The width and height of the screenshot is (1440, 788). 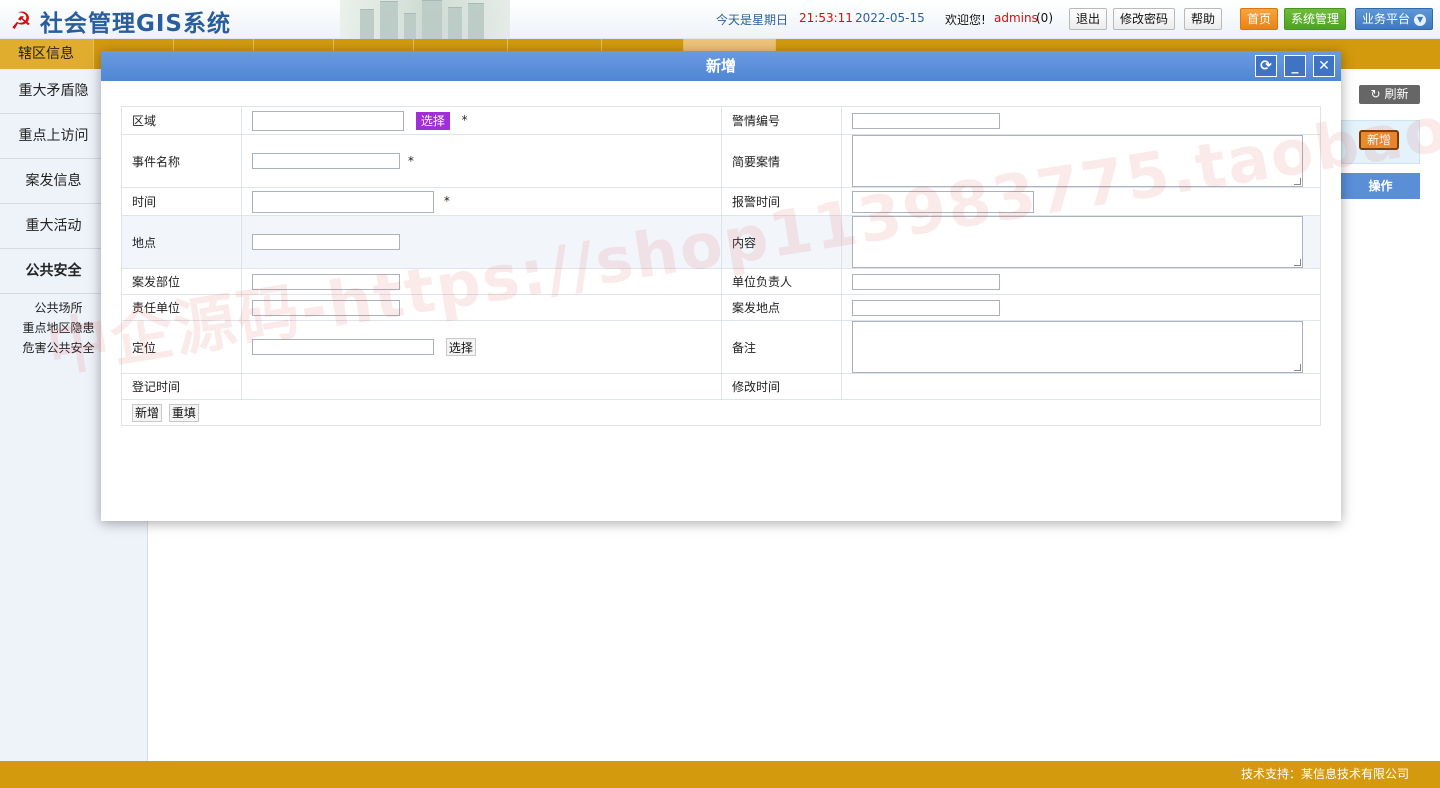 I want to click on label-unit-head: 单位负责人, so click(x=781, y=281).